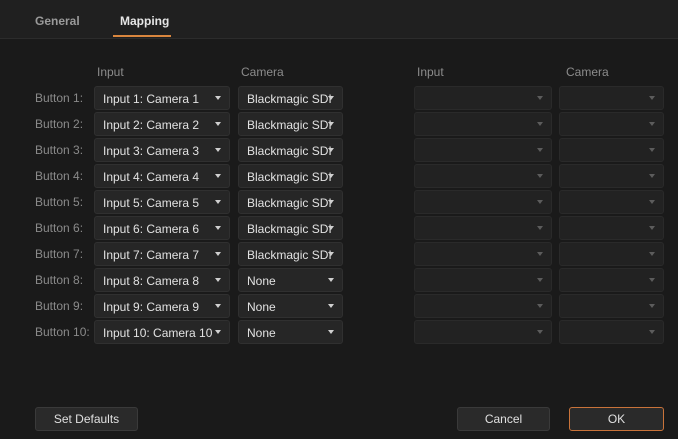 This screenshot has height=439, width=678. What do you see at coordinates (59, 306) in the screenshot?
I see `button-9-label: Button 9:` at bounding box center [59, 306].